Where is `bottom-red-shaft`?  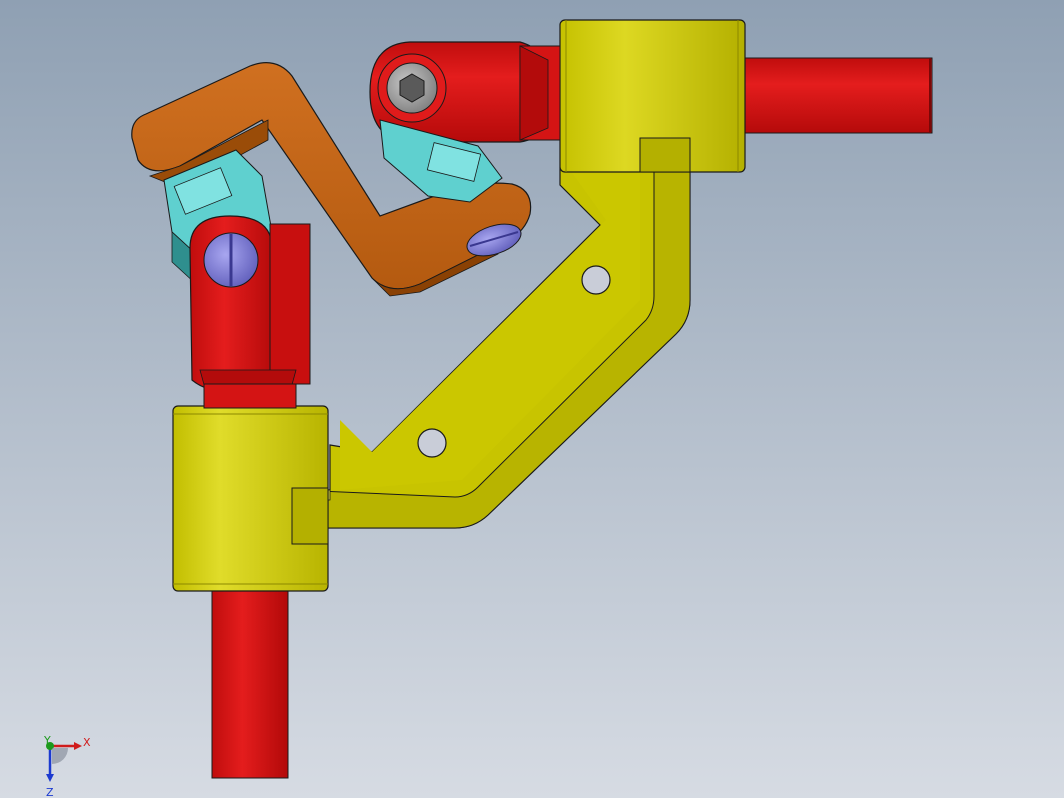 bottom-red-shaft is located at coordinates (250, 681).